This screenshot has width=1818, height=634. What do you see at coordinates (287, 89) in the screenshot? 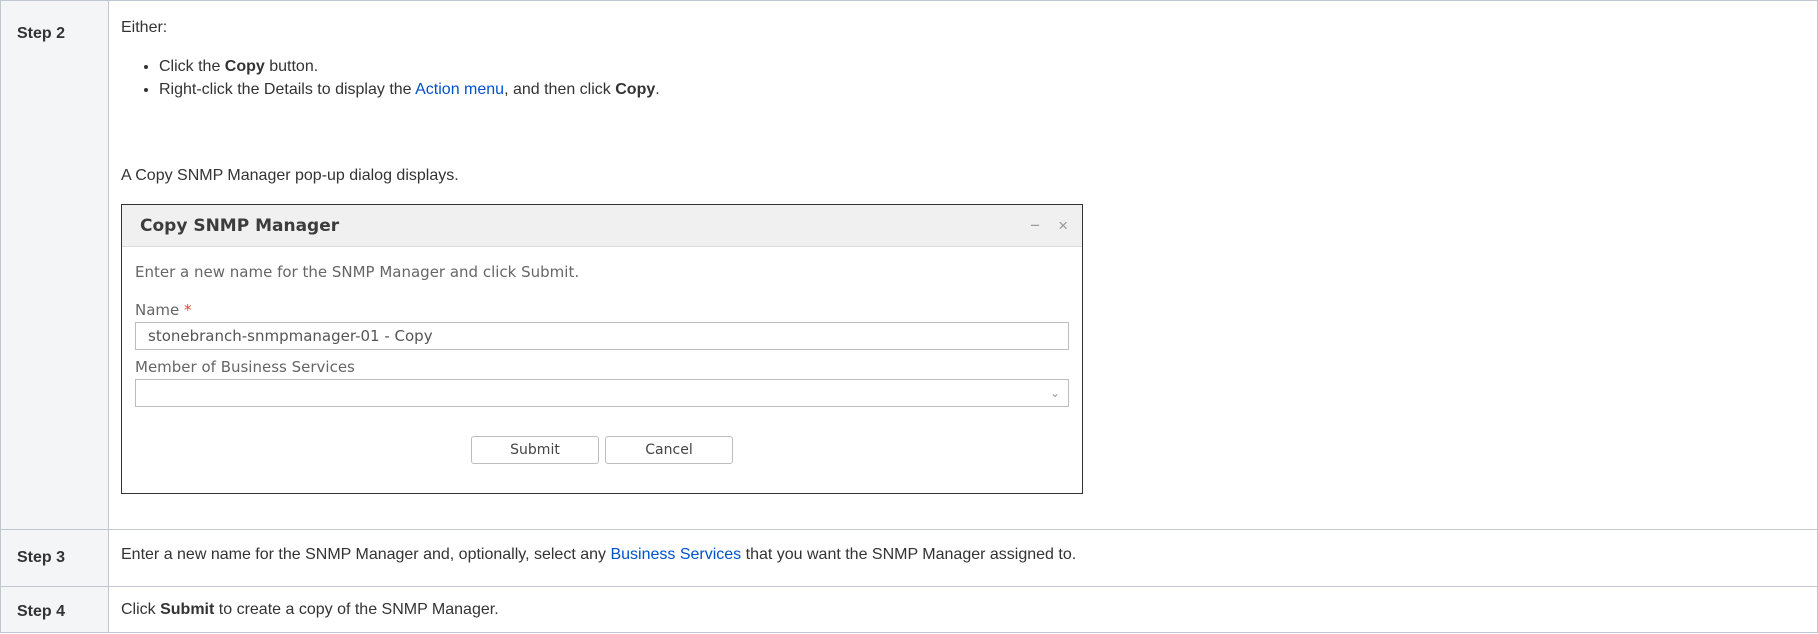
I see `text: Right-click the Details to display the` at bounding box center [287, 89].